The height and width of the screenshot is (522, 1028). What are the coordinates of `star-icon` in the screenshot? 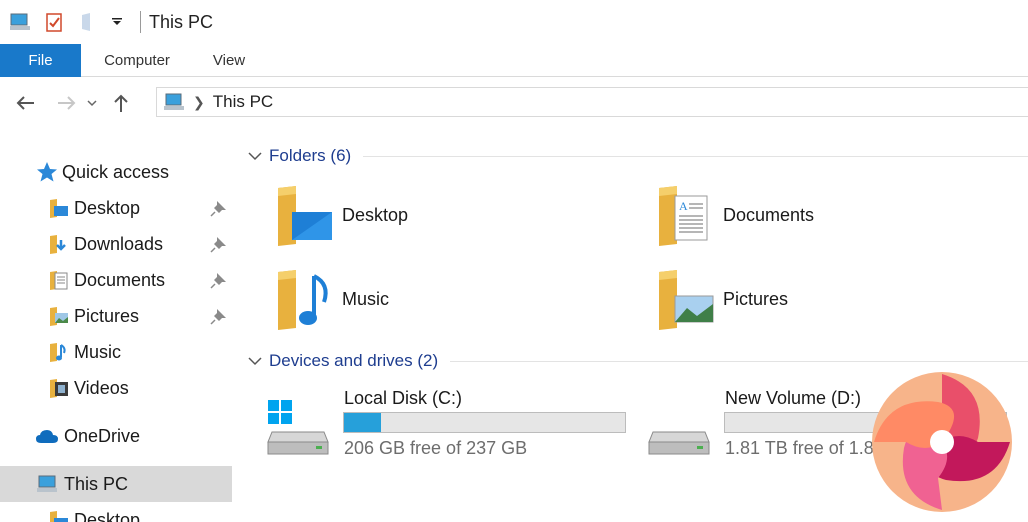 It's located at (47, 172).